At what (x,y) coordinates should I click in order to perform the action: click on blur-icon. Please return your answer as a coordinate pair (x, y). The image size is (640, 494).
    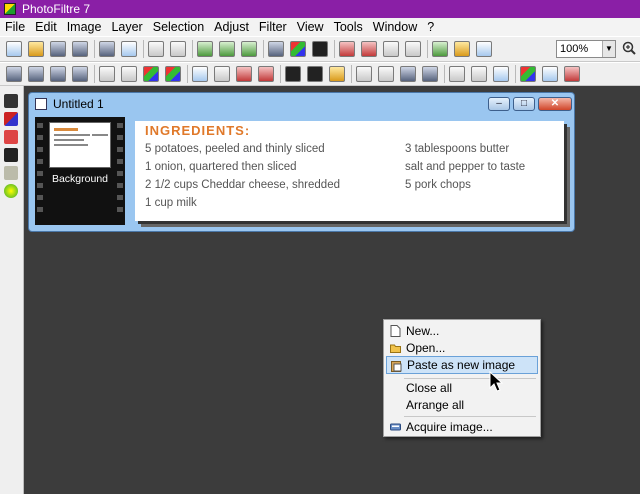
    Looking at the image, I should click on (364, 74).